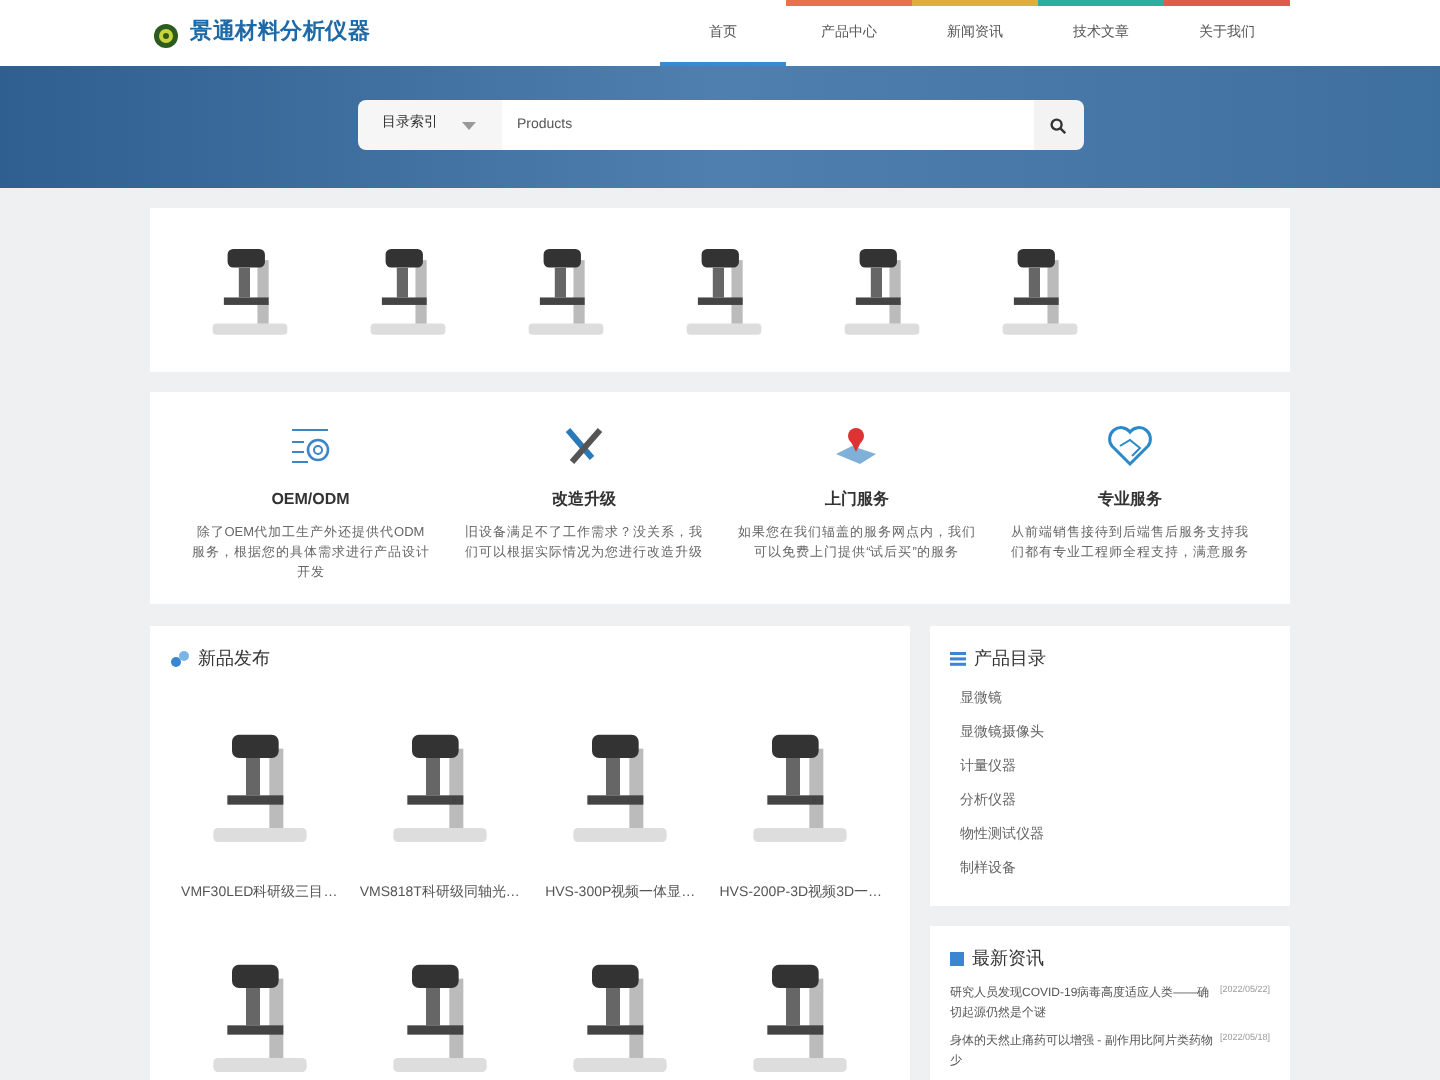 The image size is (1440, 1080). I want to click on logo-text: 景通材料分析仪器, so click(280, 32).